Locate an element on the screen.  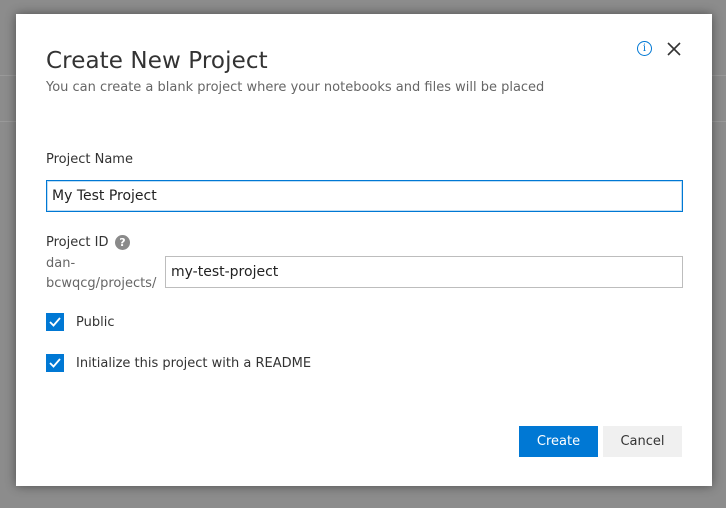
public-checkbox is located at coordinates (55, 322).